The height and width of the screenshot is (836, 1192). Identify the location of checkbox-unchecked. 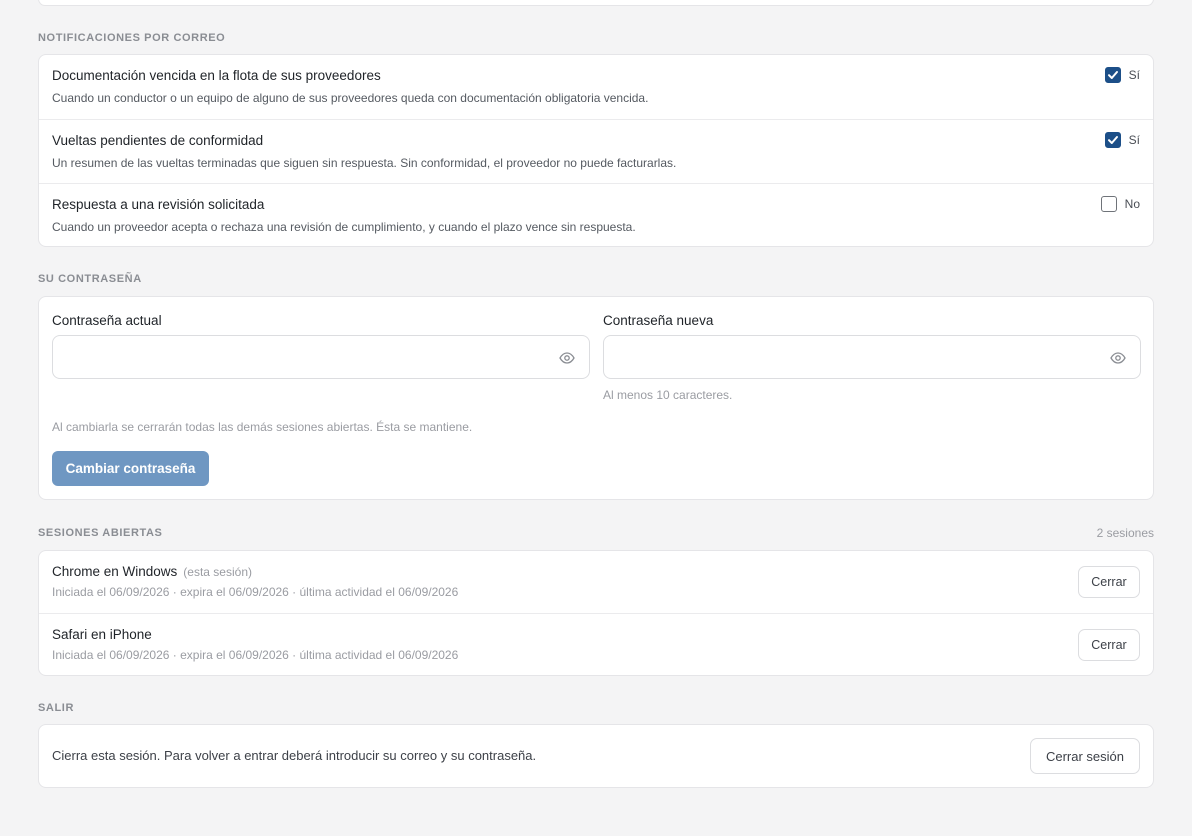
(1108, 204).